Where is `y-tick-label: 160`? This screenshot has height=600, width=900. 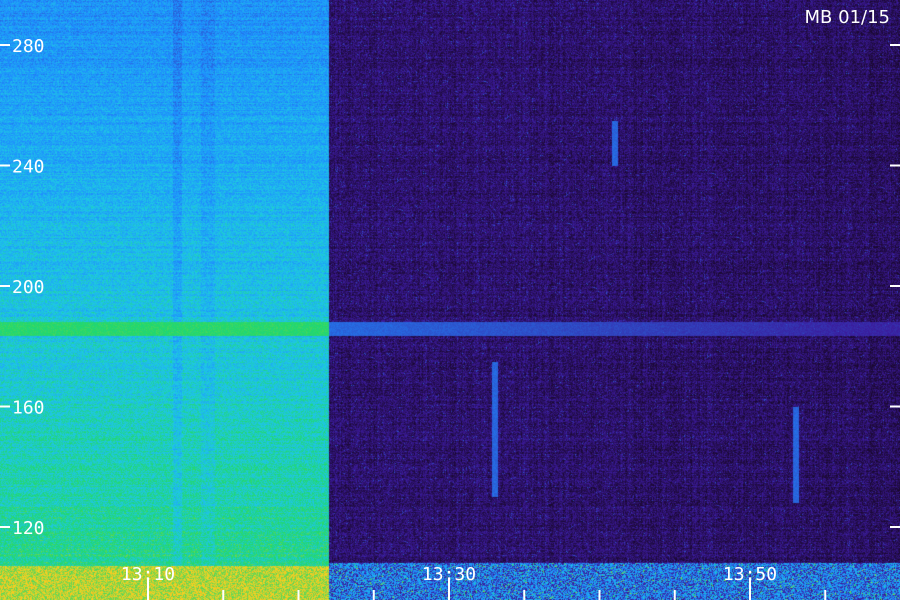 y-tick-label: 160 is located at coordinates (28, 408).